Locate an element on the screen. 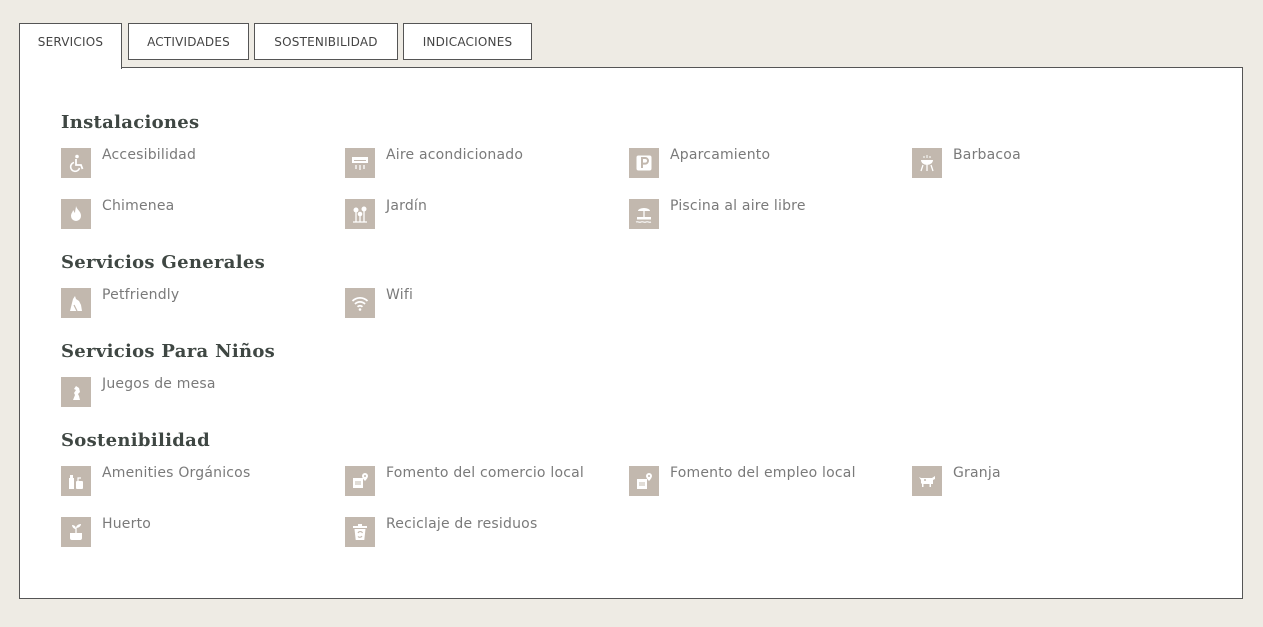  service-item: Reciclaje de residuos is located at coordinates (441, 531).